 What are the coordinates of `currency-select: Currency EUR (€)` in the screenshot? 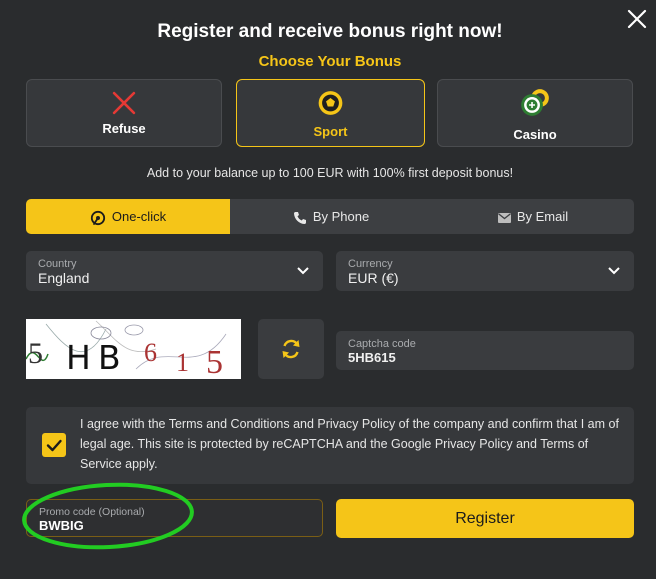 It's located at (485, 271).